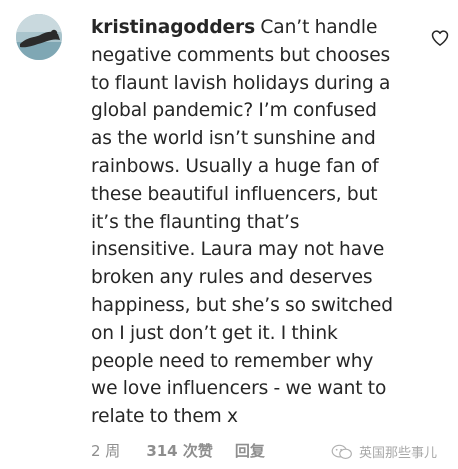 This screenshot has width=458, height=469. Describe the element at coordinates (250, 450) in the screenshot. I see `reply-button: 回复` at that location.